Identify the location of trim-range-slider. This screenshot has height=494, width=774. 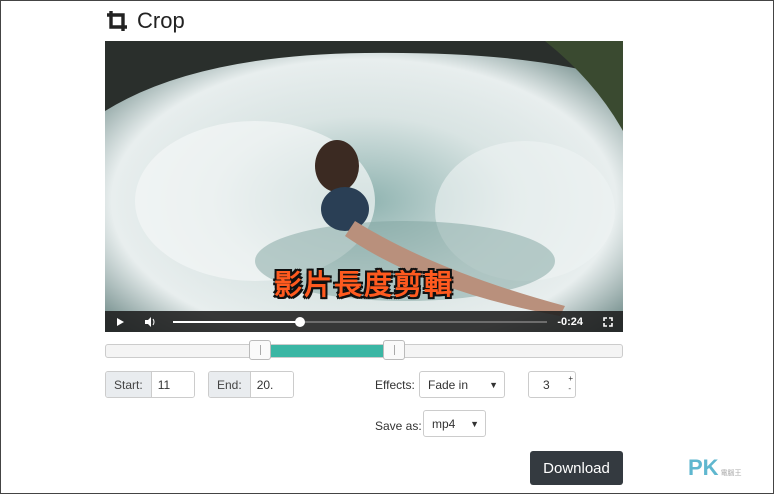
(364, 350).